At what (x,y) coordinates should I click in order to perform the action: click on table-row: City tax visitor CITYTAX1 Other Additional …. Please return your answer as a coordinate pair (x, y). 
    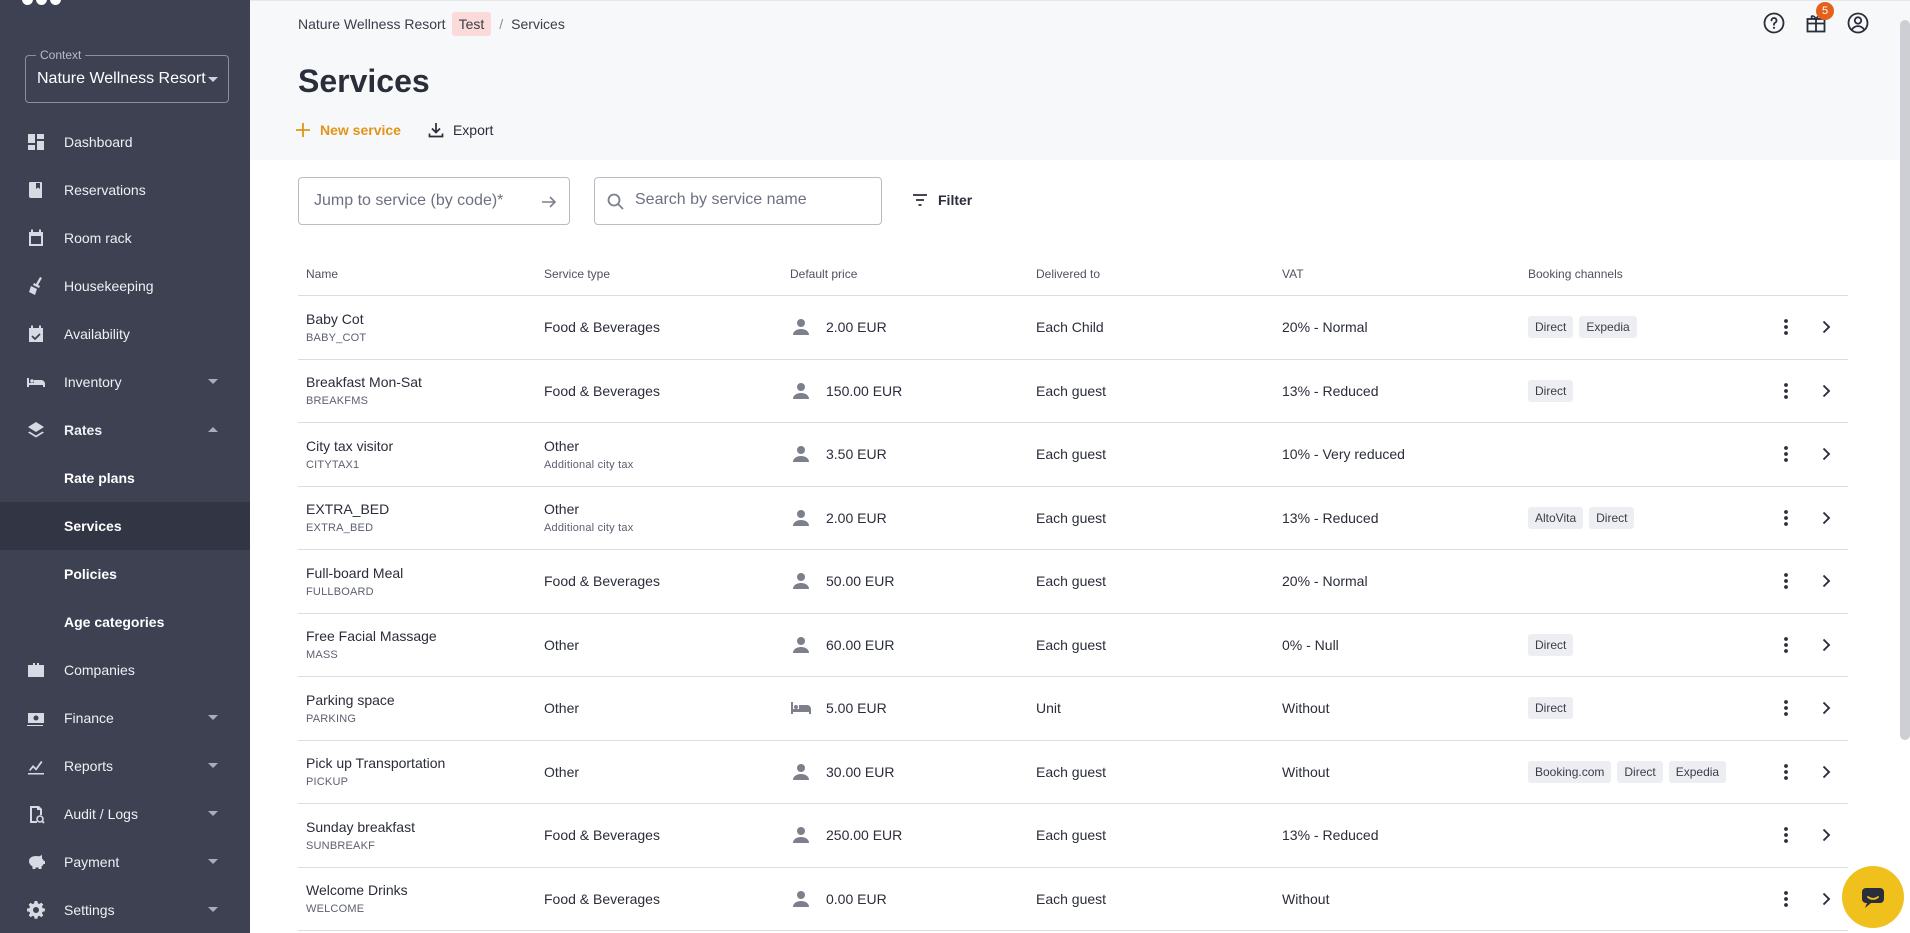
    Looking at the image, I should click on (1073, 455).